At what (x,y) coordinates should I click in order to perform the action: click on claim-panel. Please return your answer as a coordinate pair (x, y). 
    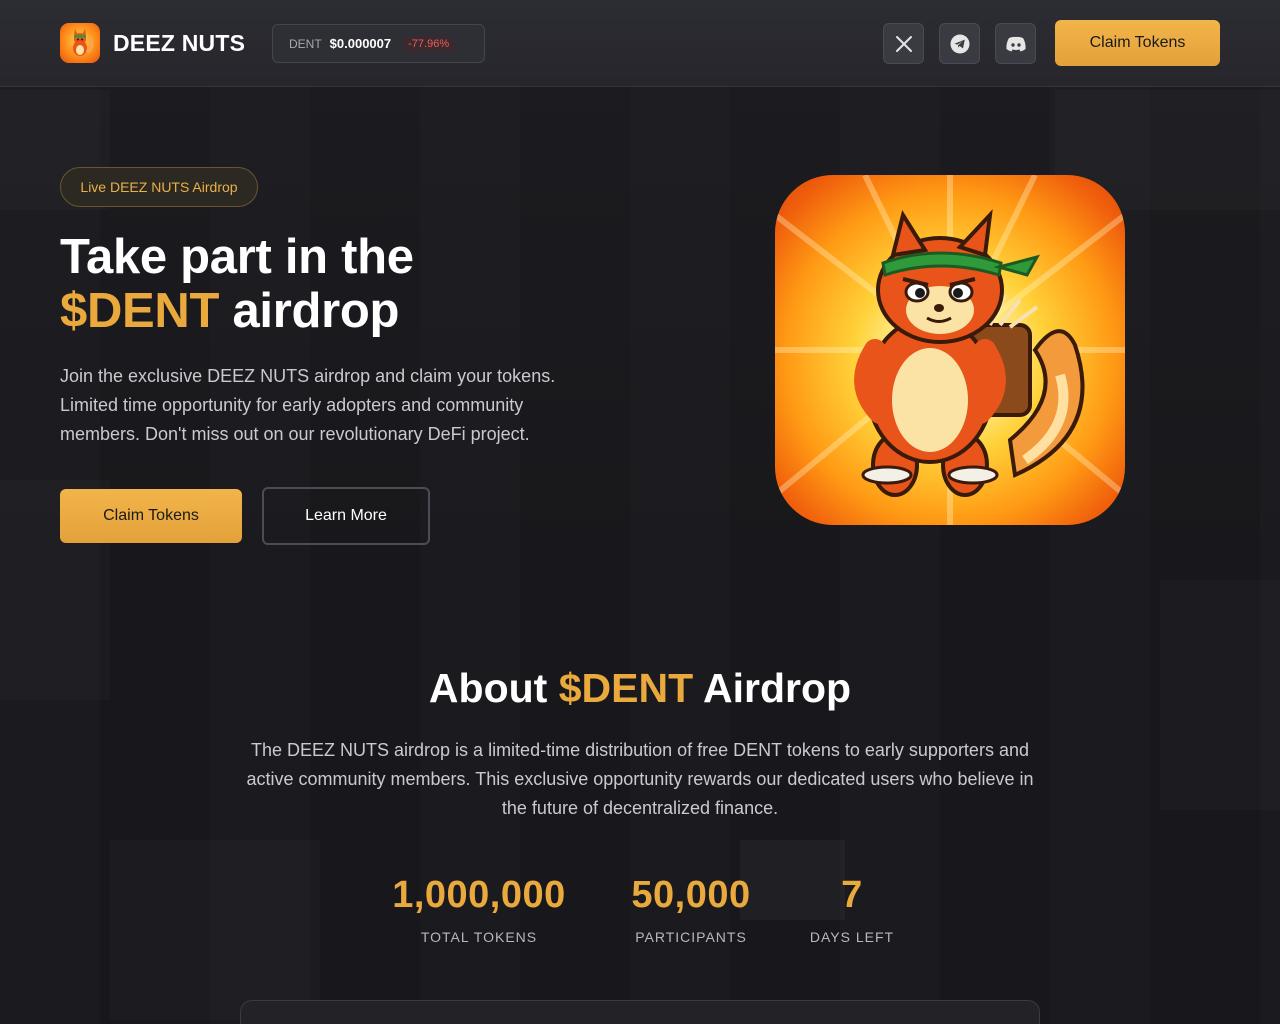
    Looking at the image, I should click on (640, 1012).